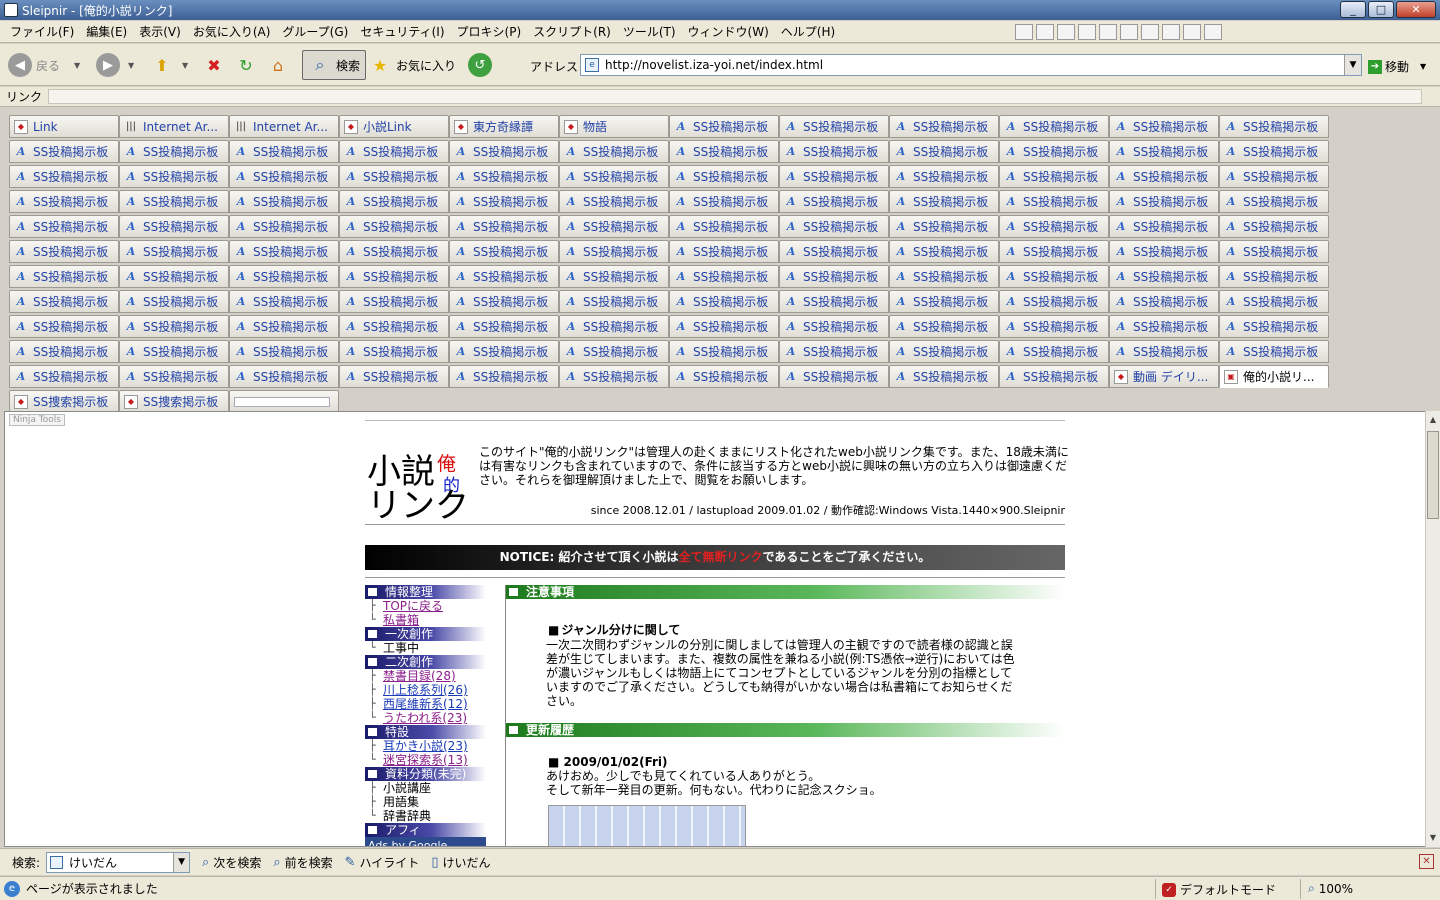 The width and height of the screenshot is (1440, 900). Describe the element at coordinates (284, 401) in the screenshot. I see `loading-tab` at that location.